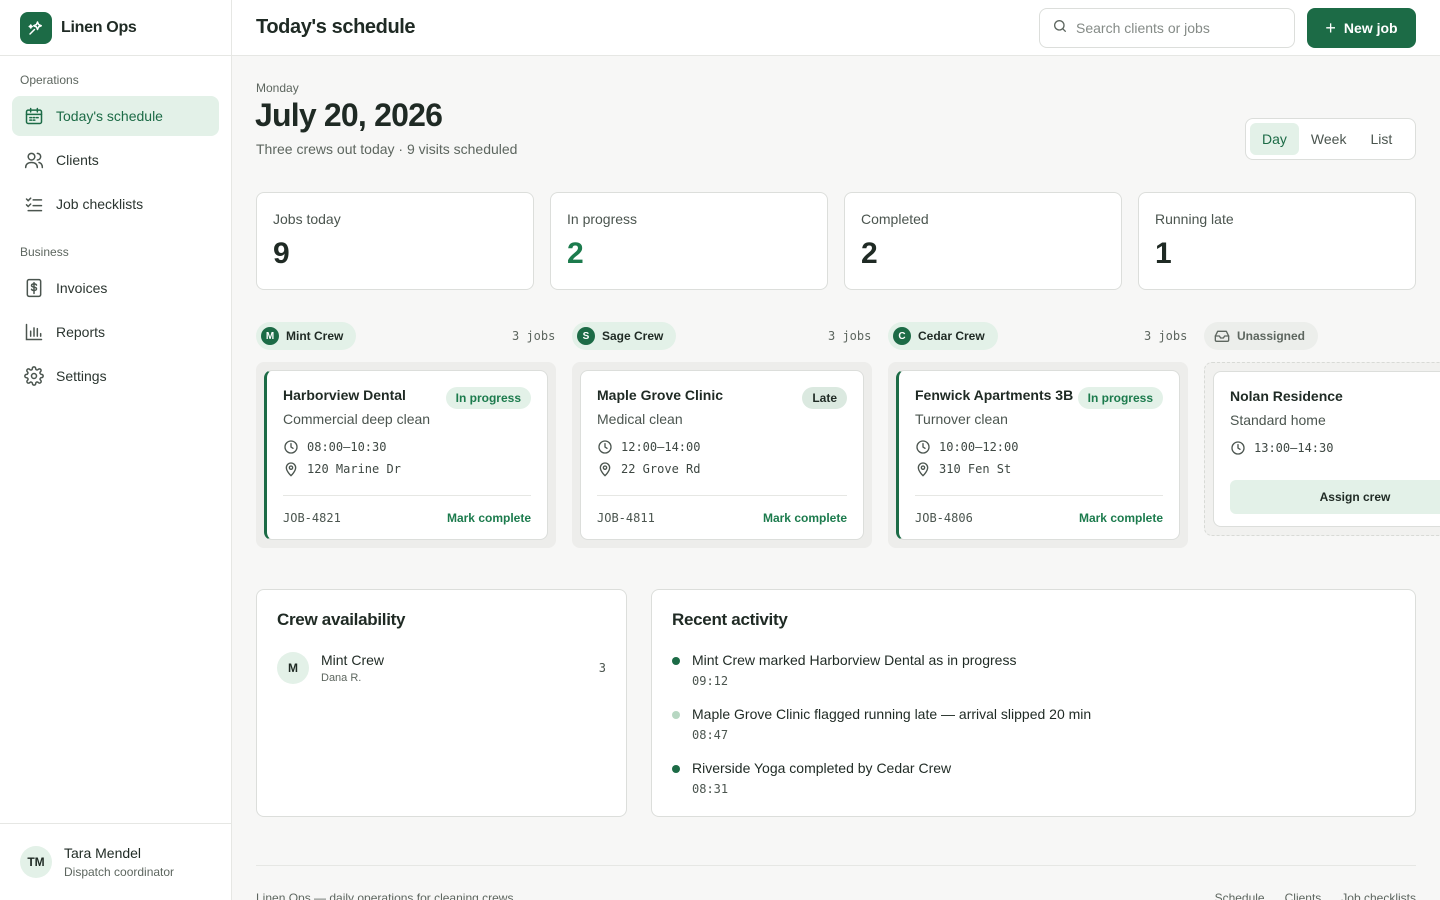  What do you see at coordinates (722, 469) in the screenshot?
I see `job-address-row: 22 Grove Rd` at bounding box center [722, 469].